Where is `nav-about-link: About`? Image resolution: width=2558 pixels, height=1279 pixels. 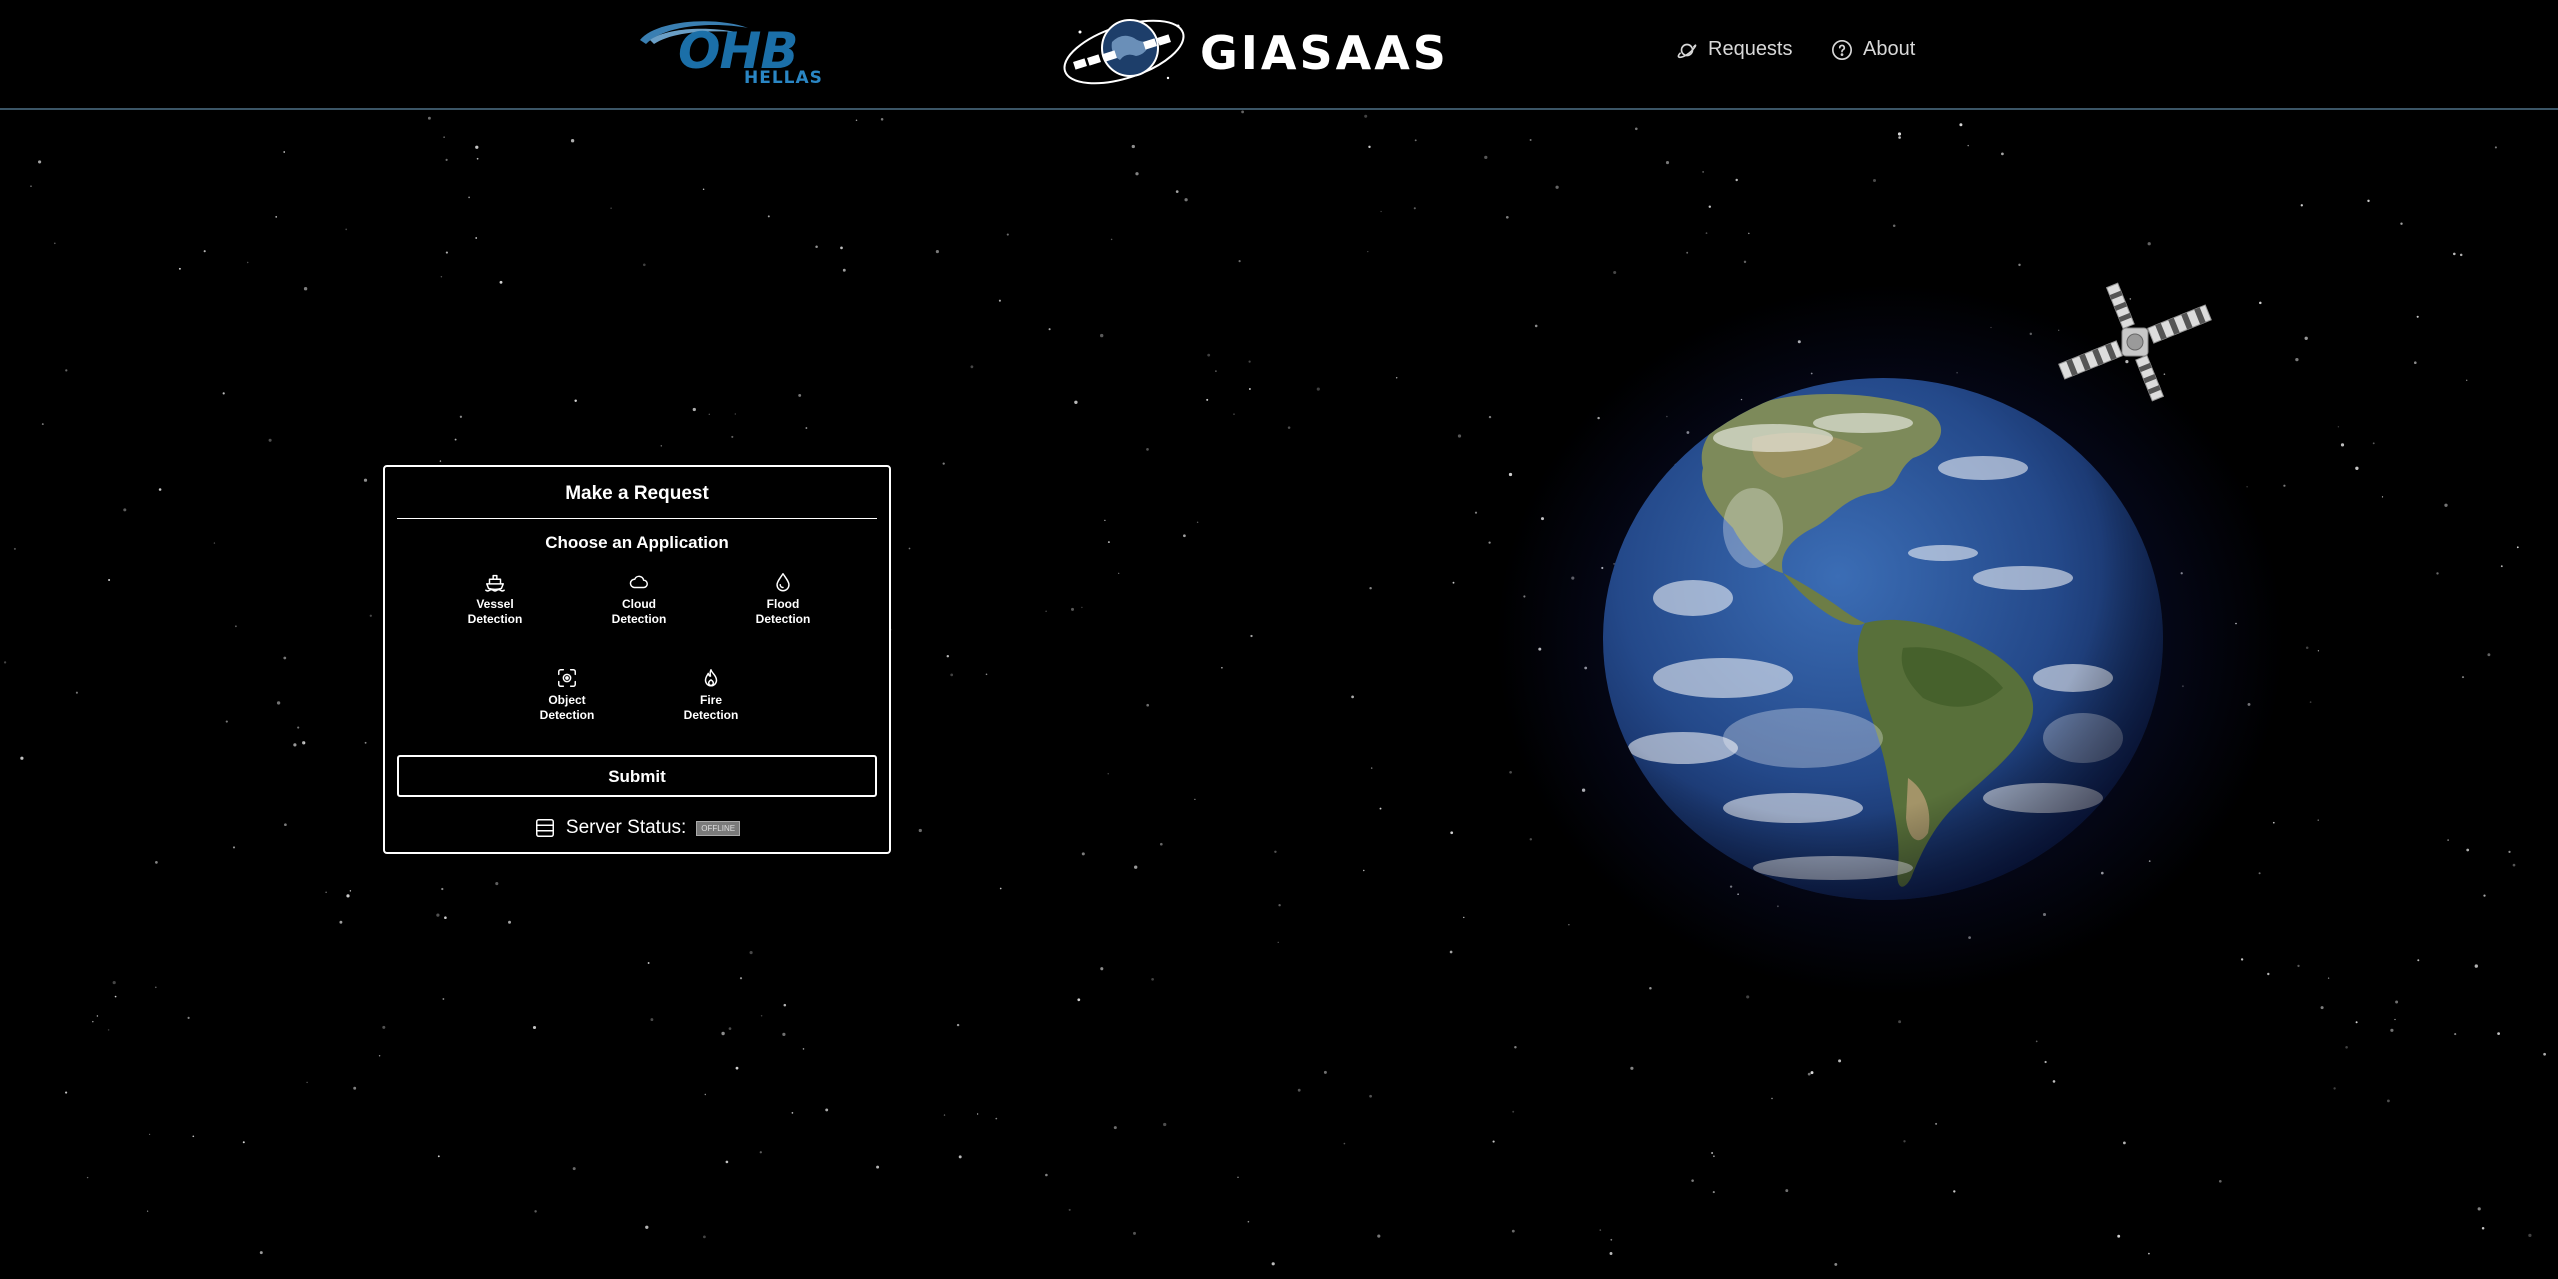 nav-about-link: About is located at coordinates (1873, 49).